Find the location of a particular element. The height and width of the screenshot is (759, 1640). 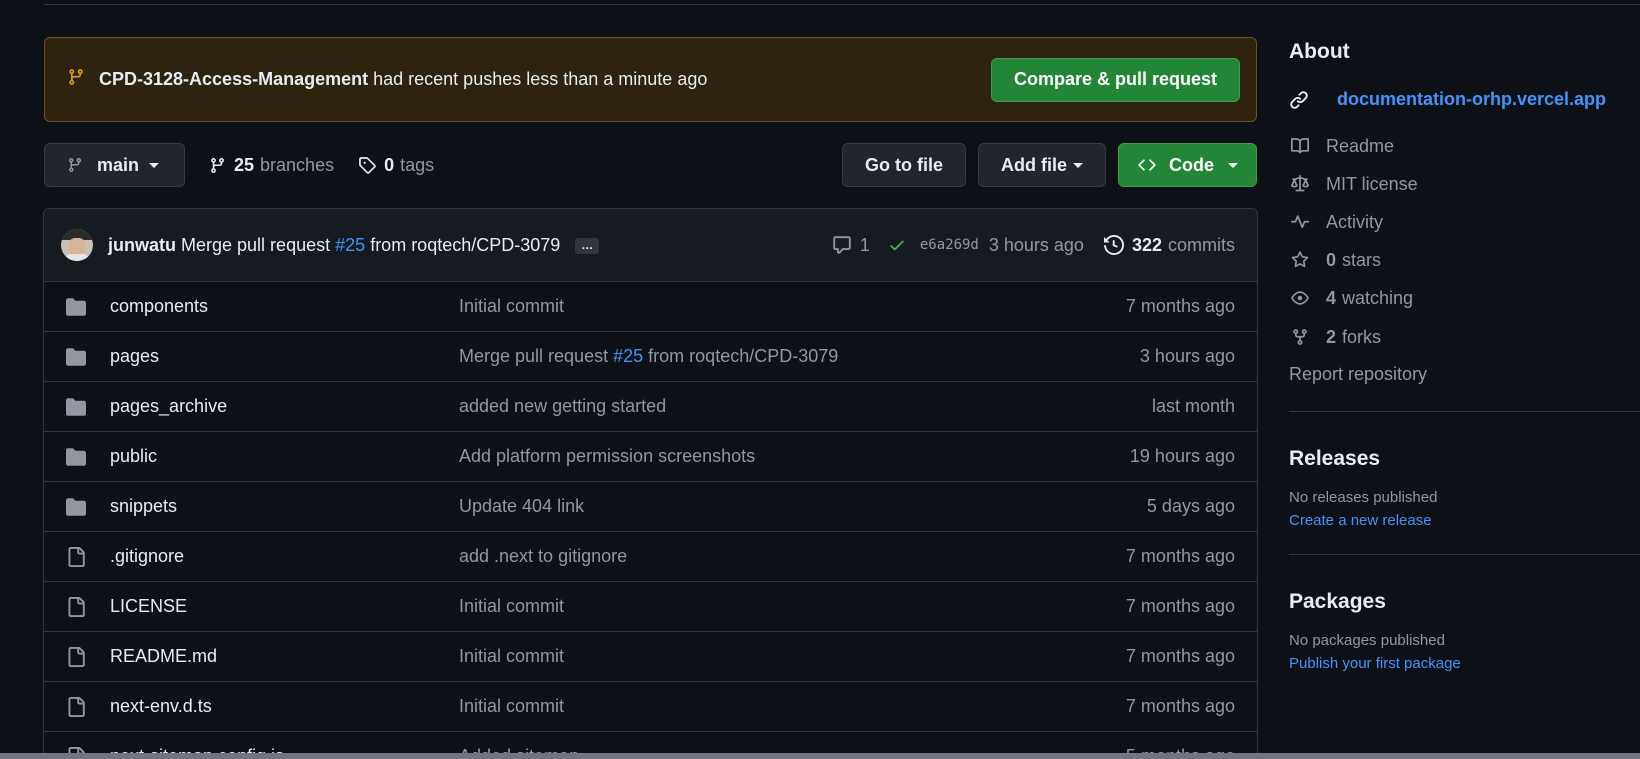

file-name: public is located at coordinates (284, 456).